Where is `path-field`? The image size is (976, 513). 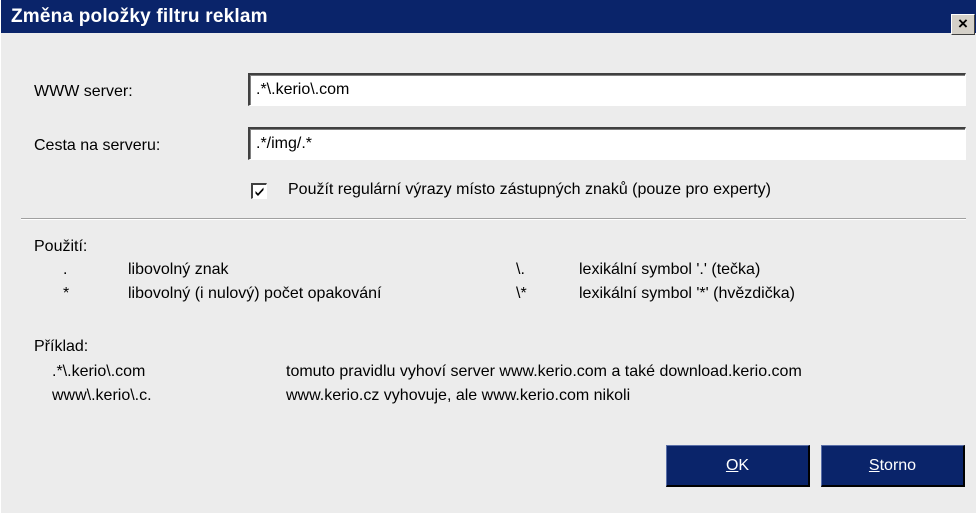
path-field is located at coordinates (607, 143).